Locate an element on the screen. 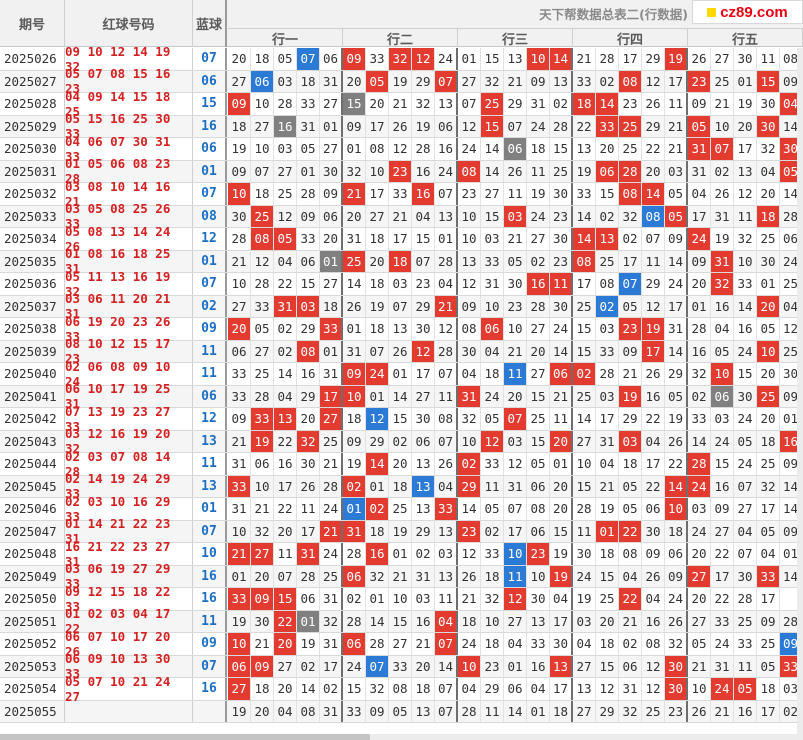  blue-ball-cell: 06 is located at coordinates (210, 81).